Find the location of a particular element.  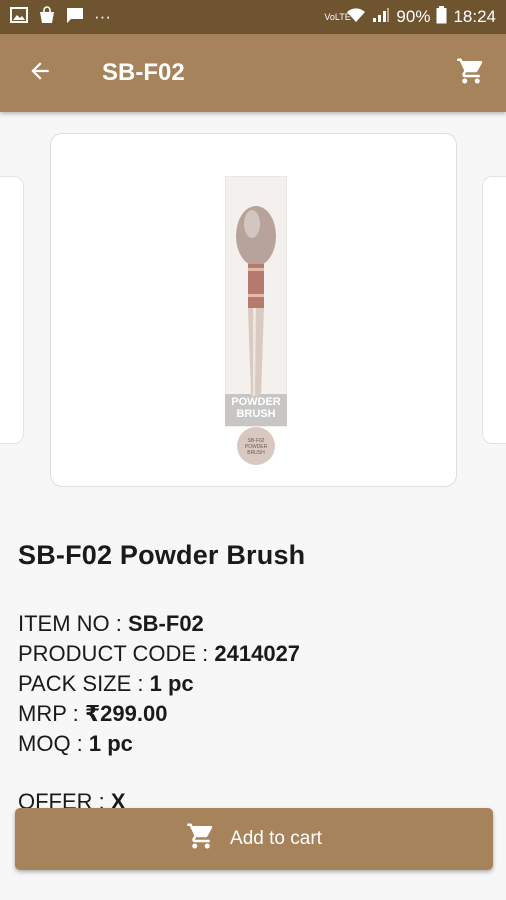

notification-icons: ··· is located at coordinates (60, 17).